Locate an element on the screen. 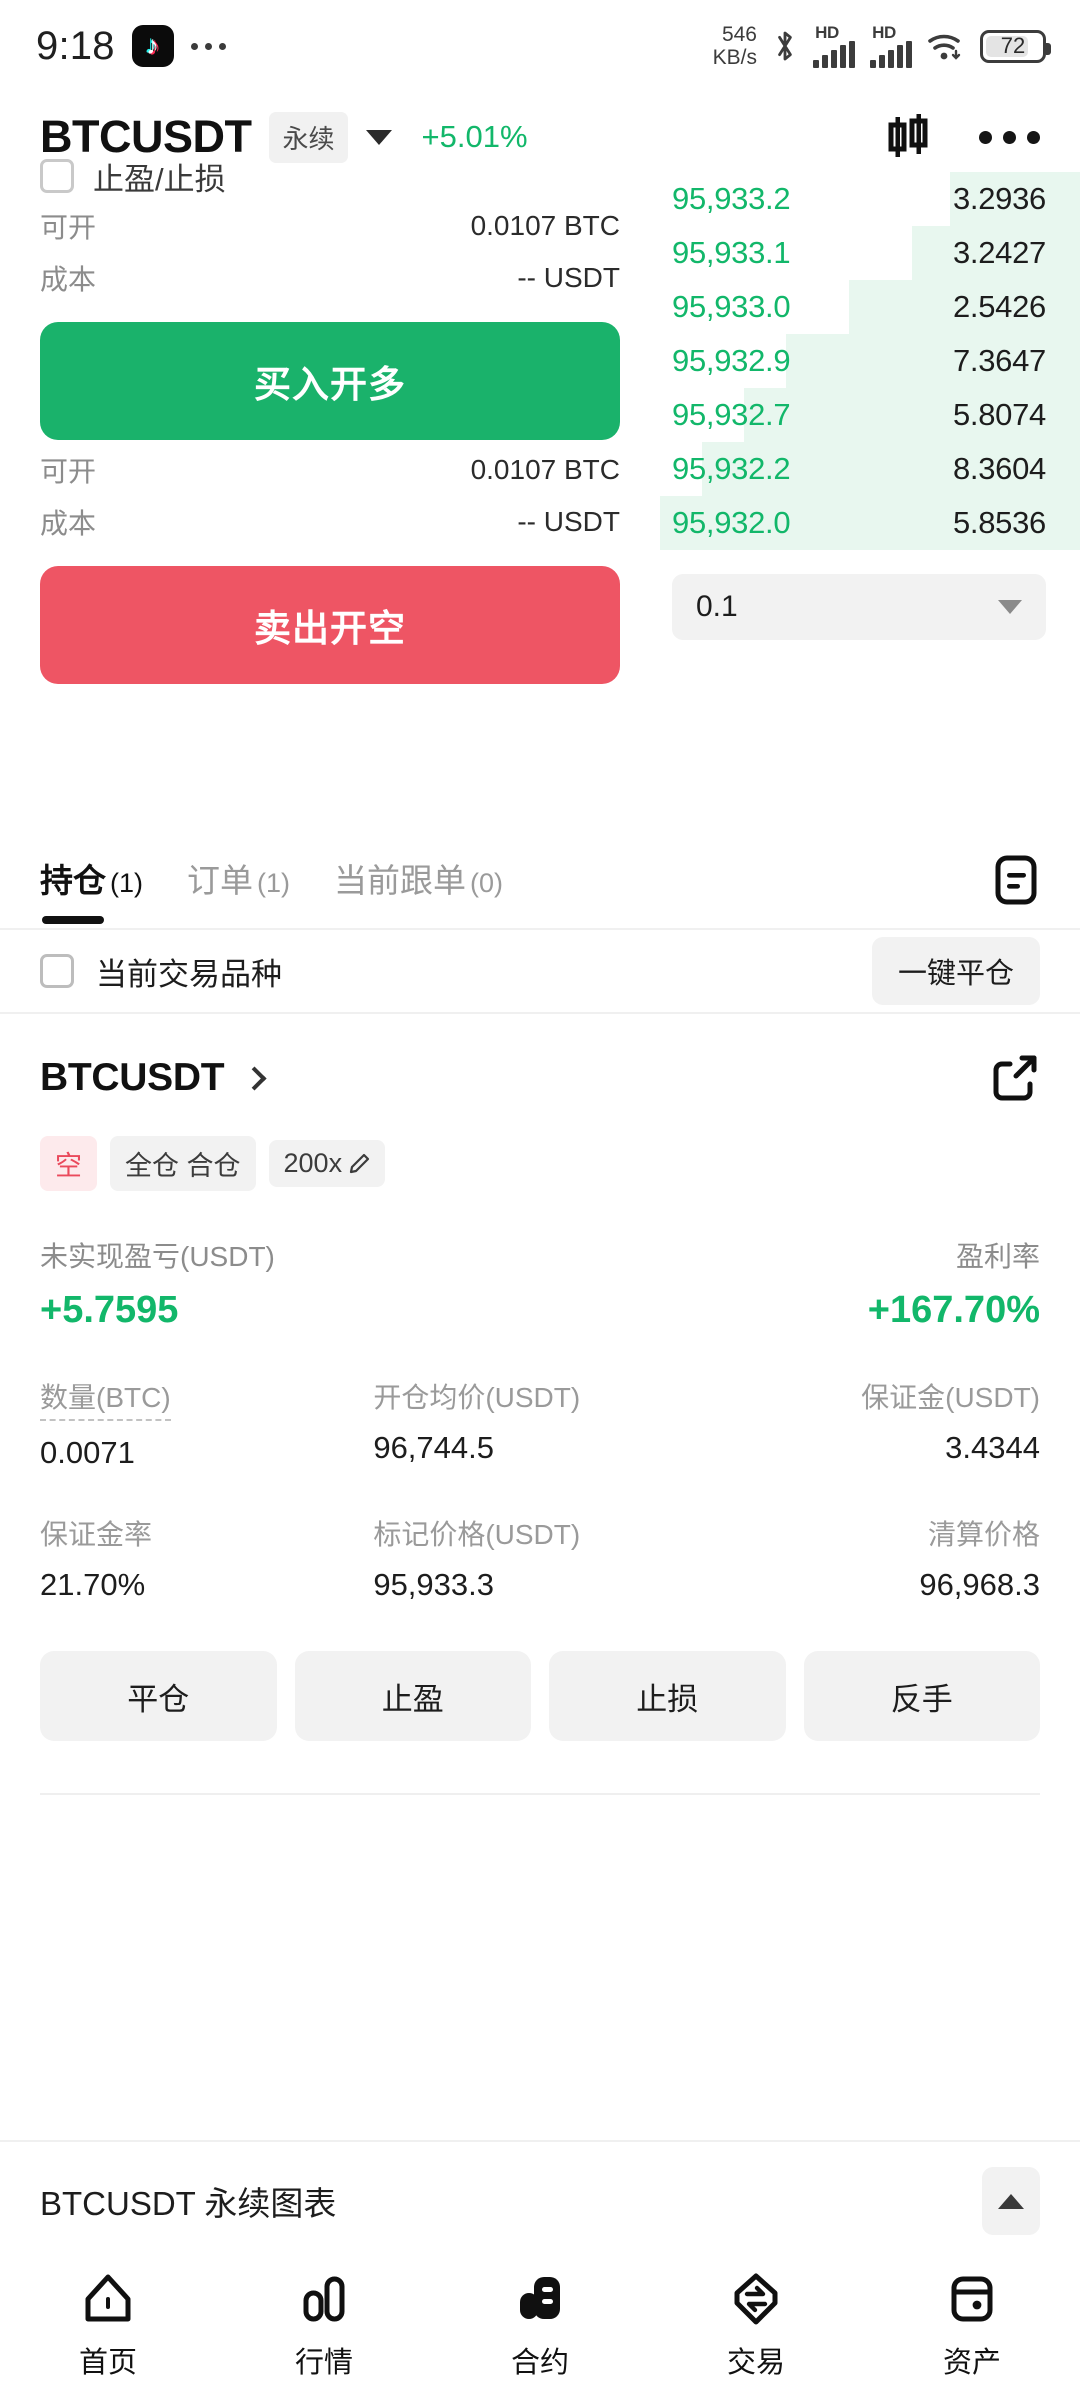 This screenshot has width=1080, height=2400. home-icon is located at coordinates (108, 2299).